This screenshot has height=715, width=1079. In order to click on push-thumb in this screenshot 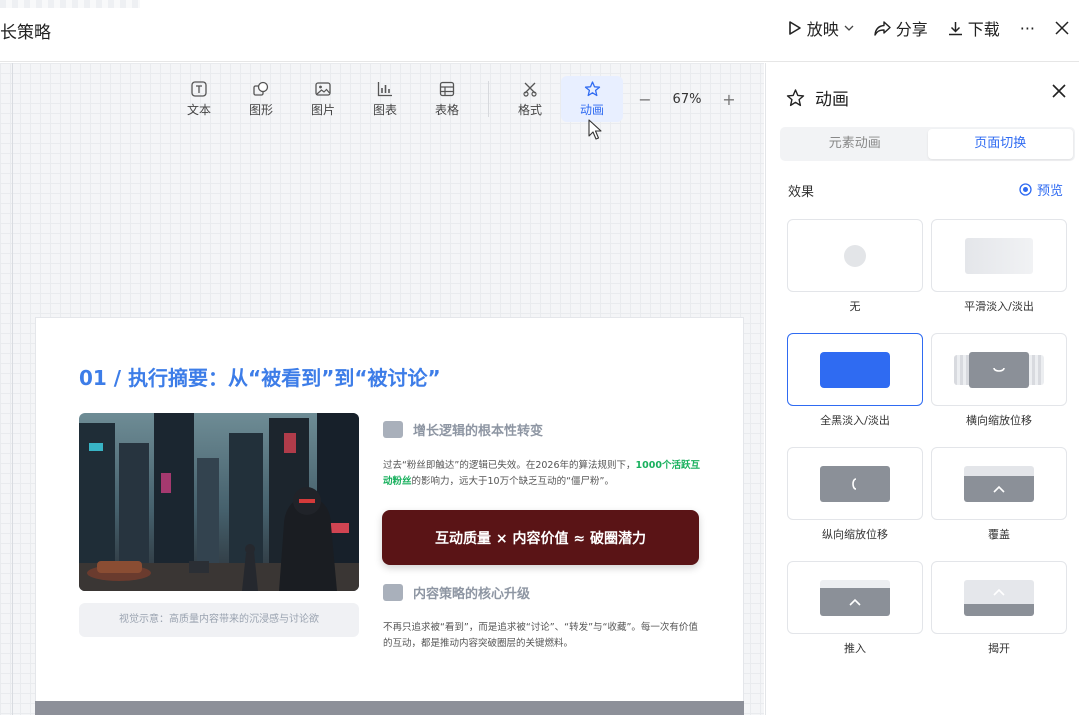, I will do `click(855, 597)`.